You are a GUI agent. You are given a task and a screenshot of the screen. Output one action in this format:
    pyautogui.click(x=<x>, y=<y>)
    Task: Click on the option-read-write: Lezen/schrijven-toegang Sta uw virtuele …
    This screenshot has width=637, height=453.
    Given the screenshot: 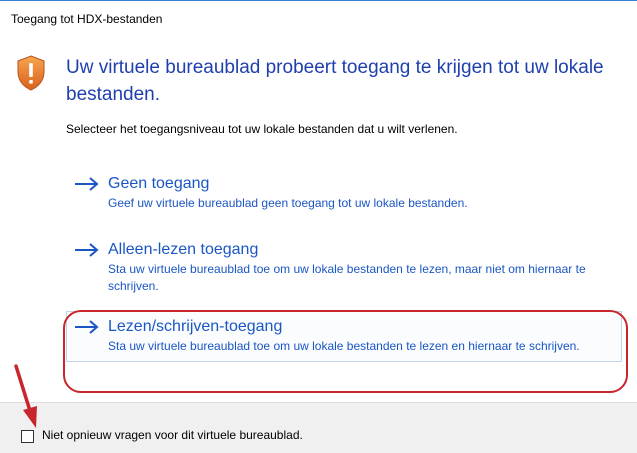 What is the action you would take?
    pyautogui.click(x=344, y=336)
    